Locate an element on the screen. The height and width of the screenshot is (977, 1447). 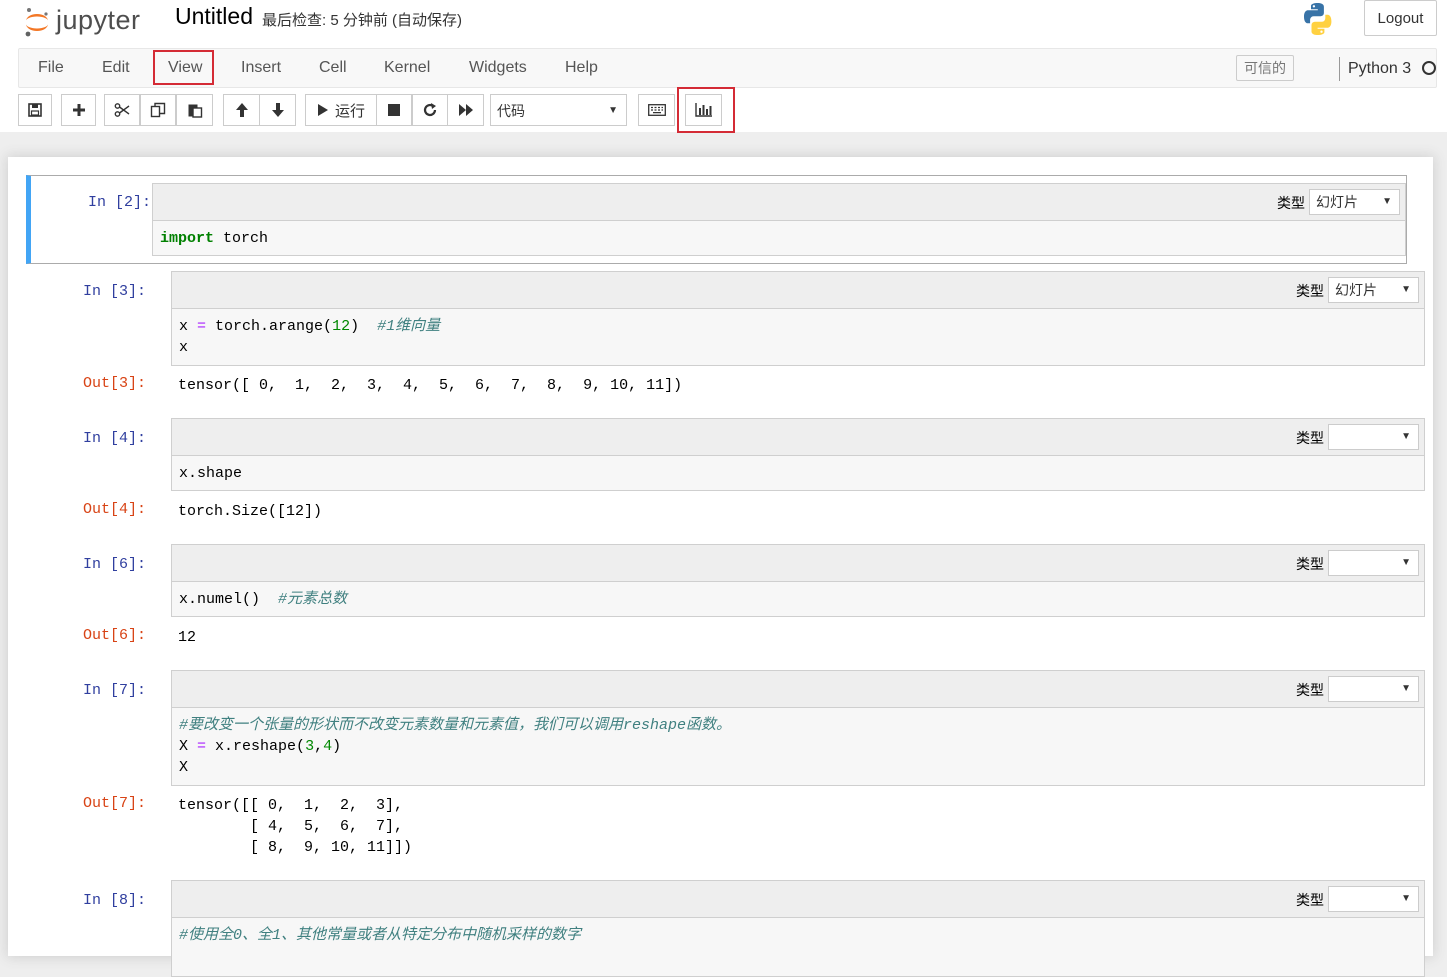
stop-icon is located at coordinates (394, 110).